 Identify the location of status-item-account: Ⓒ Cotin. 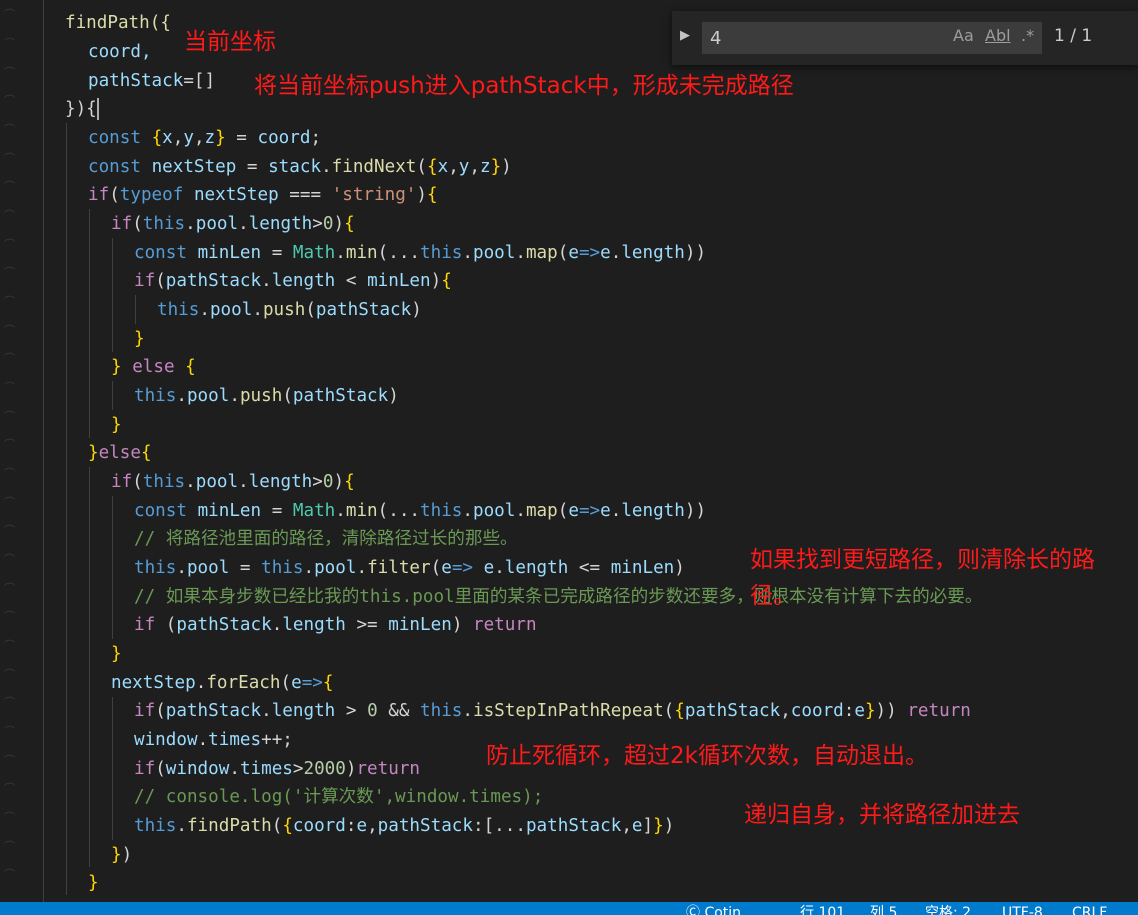
(713, 910).